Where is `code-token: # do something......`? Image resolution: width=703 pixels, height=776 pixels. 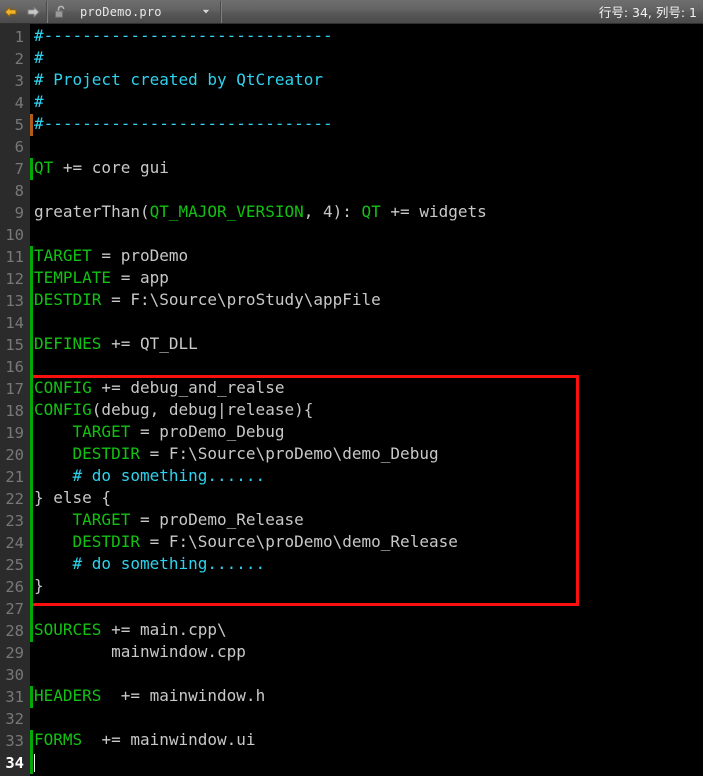
code-token: # do something...... is located at coordinates (169, 563).